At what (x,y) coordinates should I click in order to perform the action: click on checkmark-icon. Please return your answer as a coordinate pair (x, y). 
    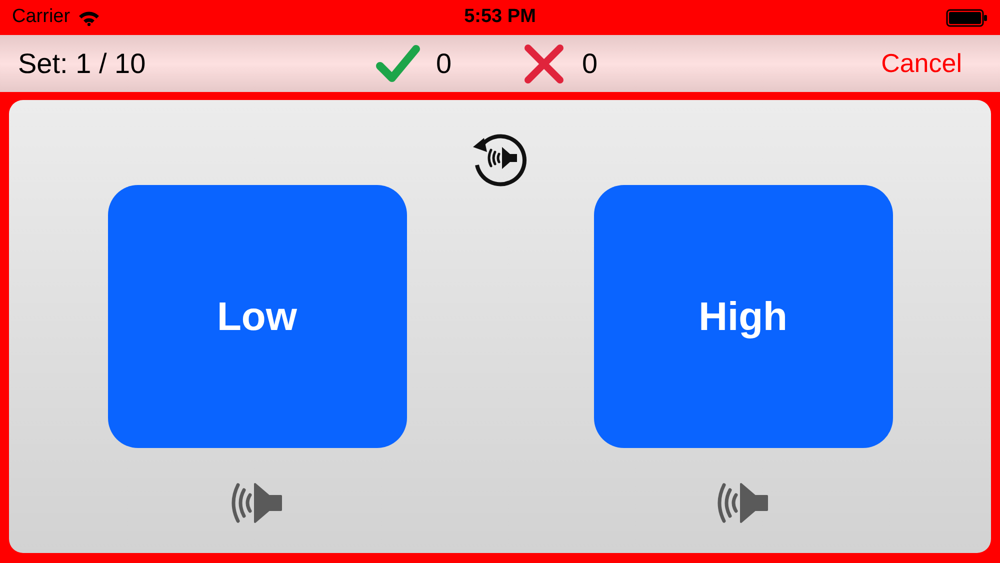
    Looking at the image, I should click on (398, 64).